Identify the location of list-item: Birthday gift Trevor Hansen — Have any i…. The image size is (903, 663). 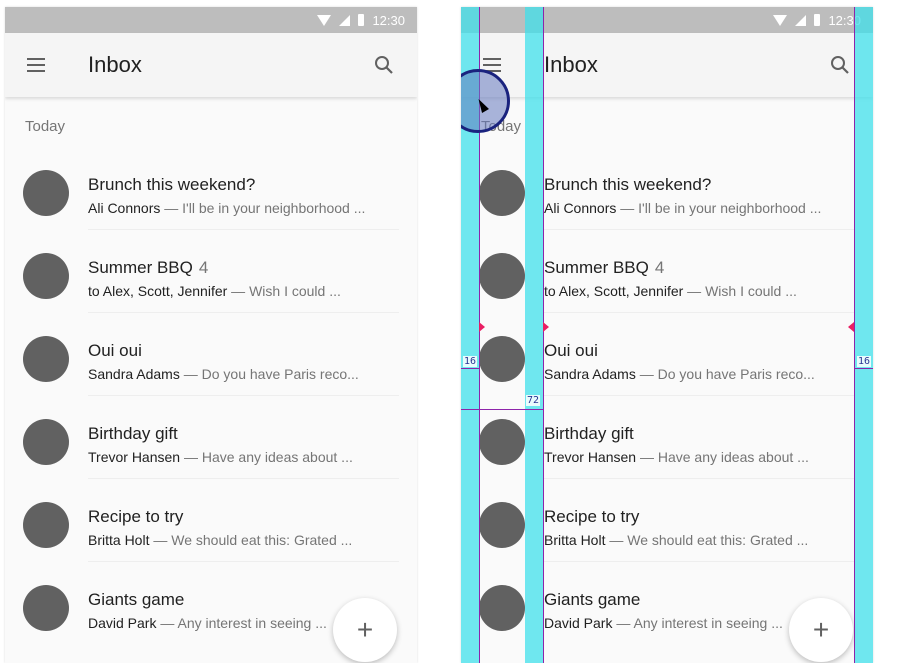
(211, 437).